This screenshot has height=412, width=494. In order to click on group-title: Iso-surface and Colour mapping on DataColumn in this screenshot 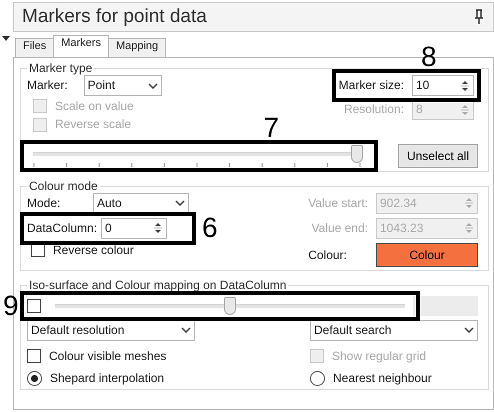, I will do `click(157, 285)`.